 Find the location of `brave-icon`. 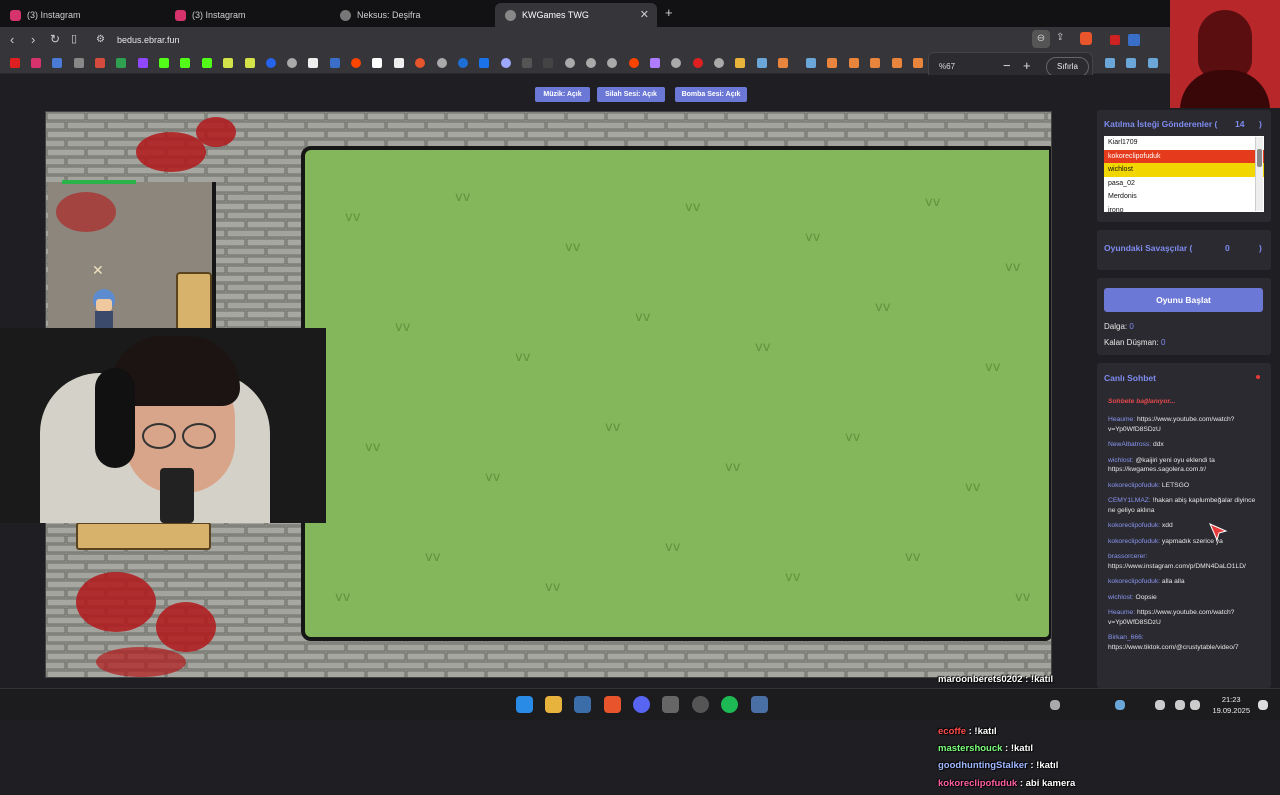

brave-icon is located at coordinates (612, 704).